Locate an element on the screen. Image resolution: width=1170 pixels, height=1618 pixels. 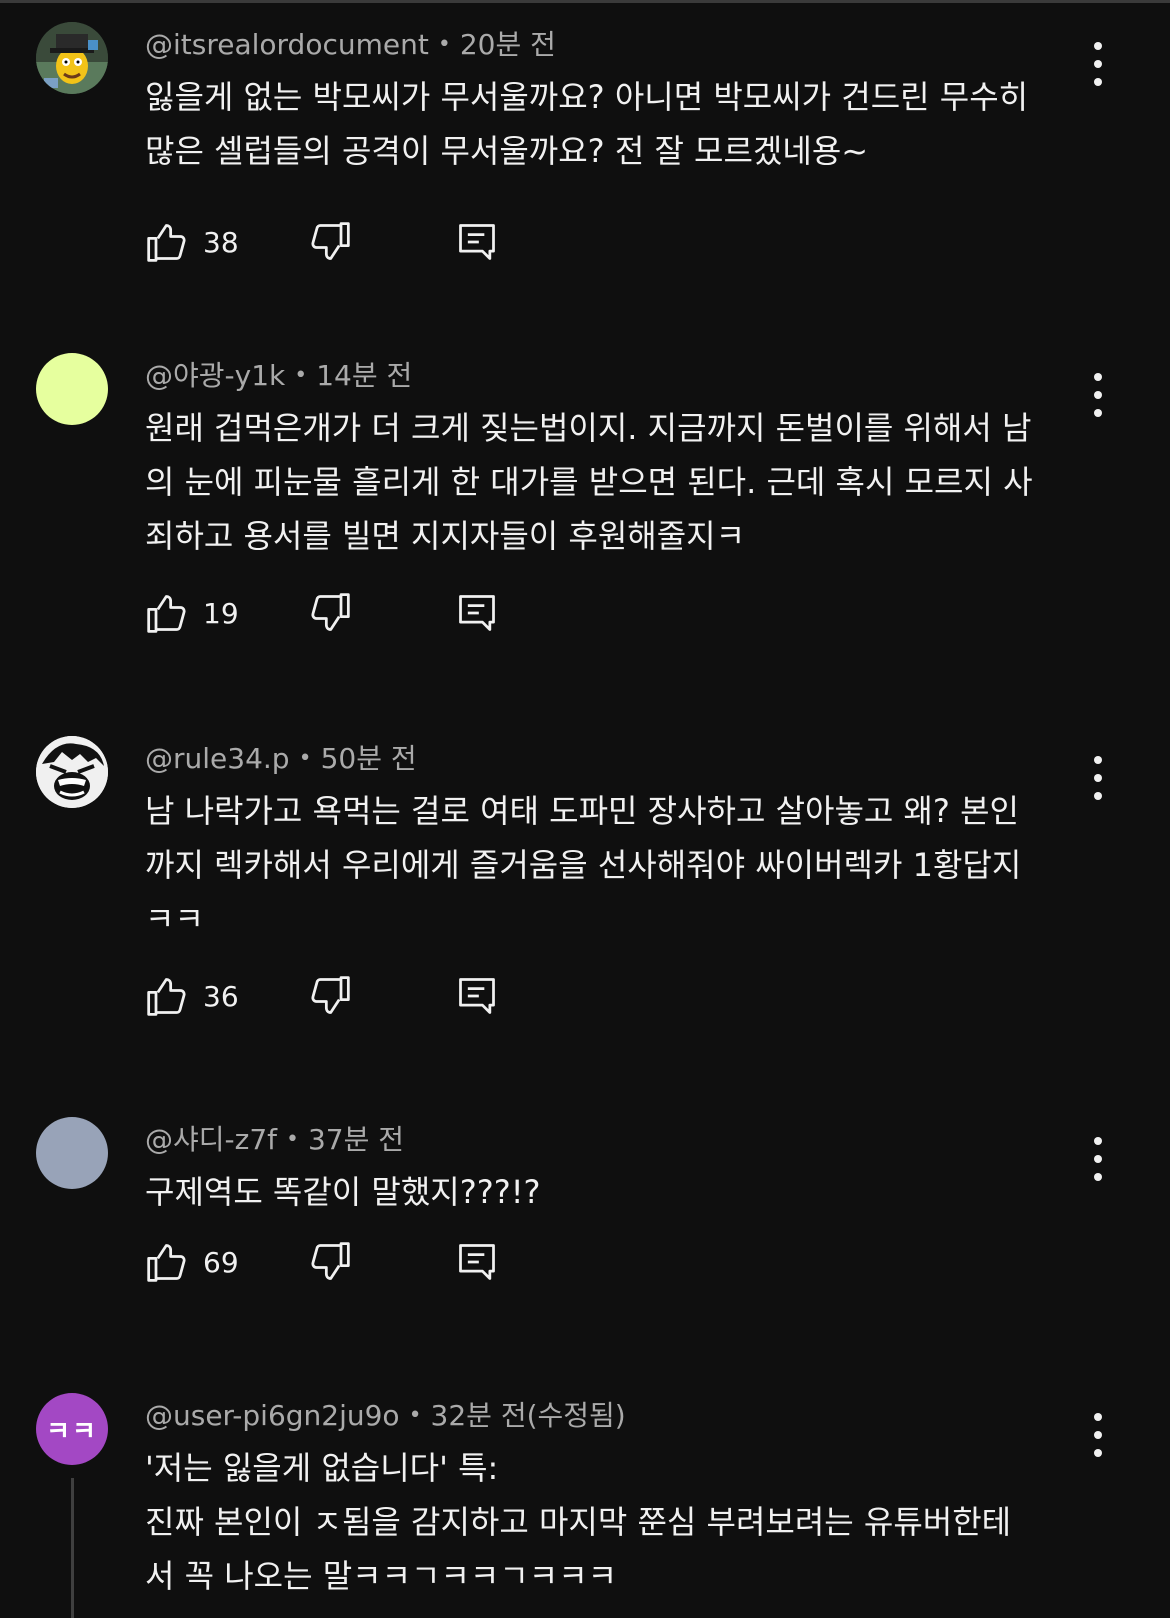
comment-actions: 19 is located at coordinates (395, 613).